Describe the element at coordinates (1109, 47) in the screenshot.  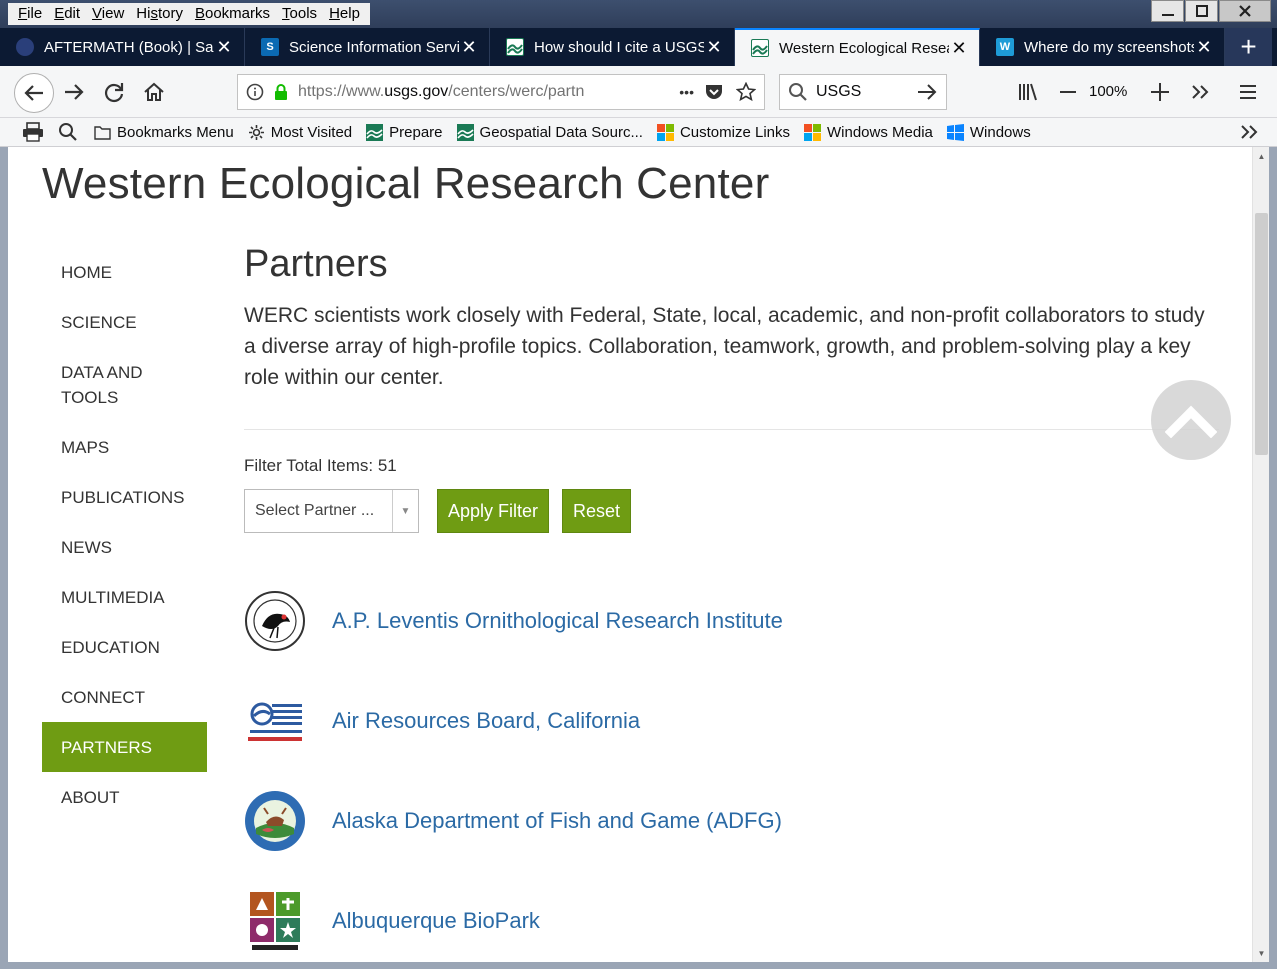
I see `tab-title: Where do my screenshots` at that location.